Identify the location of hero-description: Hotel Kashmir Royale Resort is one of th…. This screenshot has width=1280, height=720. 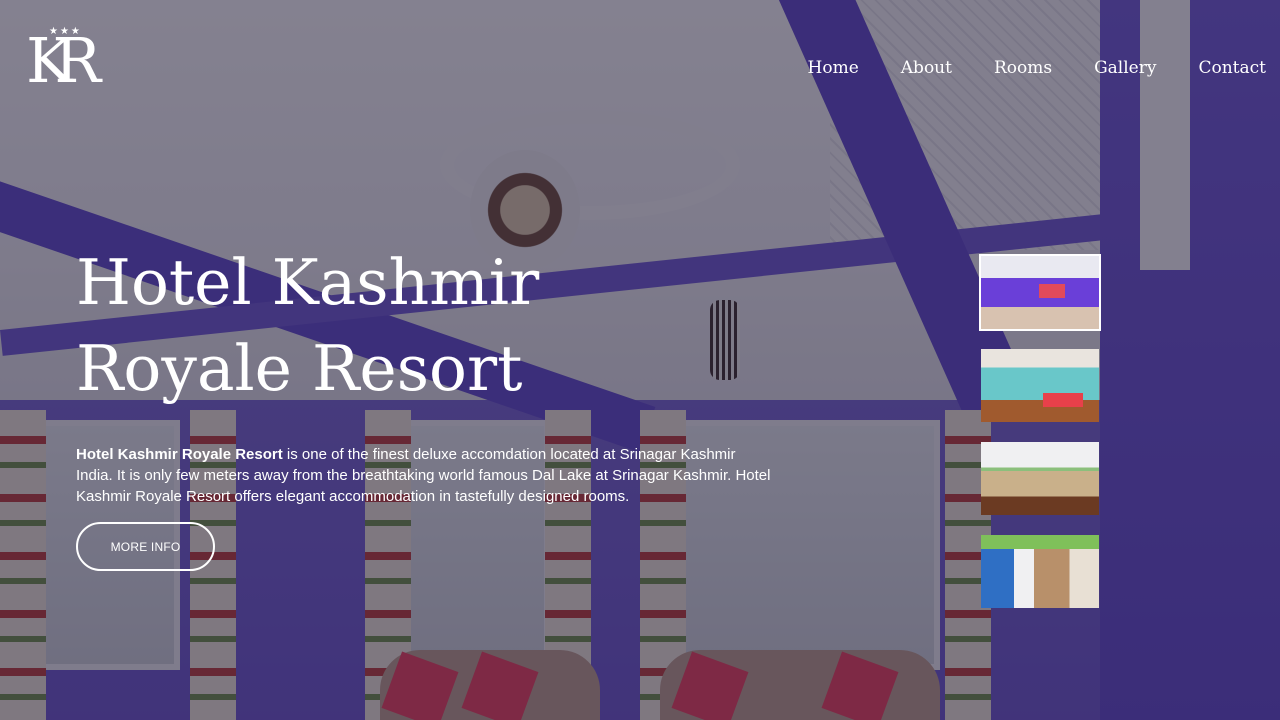
(426, 475).